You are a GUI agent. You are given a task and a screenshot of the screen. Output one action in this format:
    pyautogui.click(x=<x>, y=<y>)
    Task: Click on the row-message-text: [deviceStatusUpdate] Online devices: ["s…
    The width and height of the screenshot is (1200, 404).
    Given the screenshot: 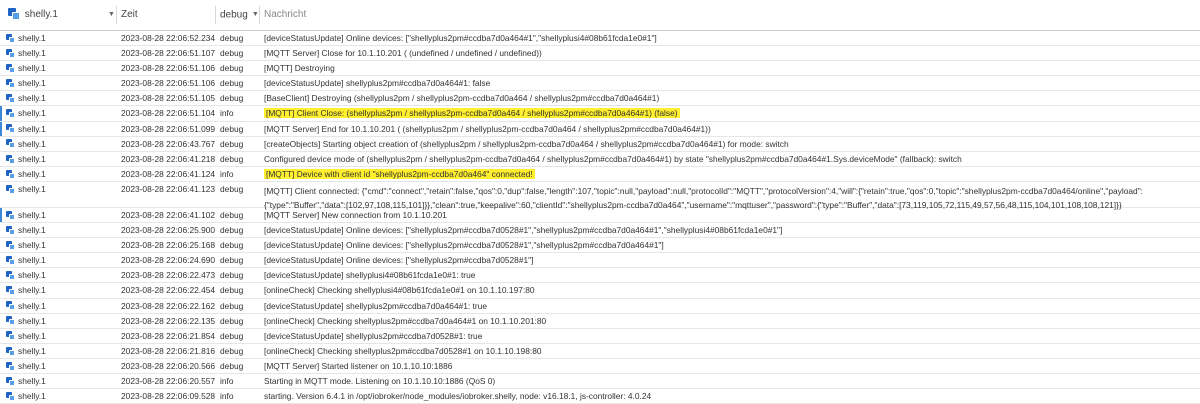 What is the action you would take?
    pyautogui.click(x=399, y=260)
    